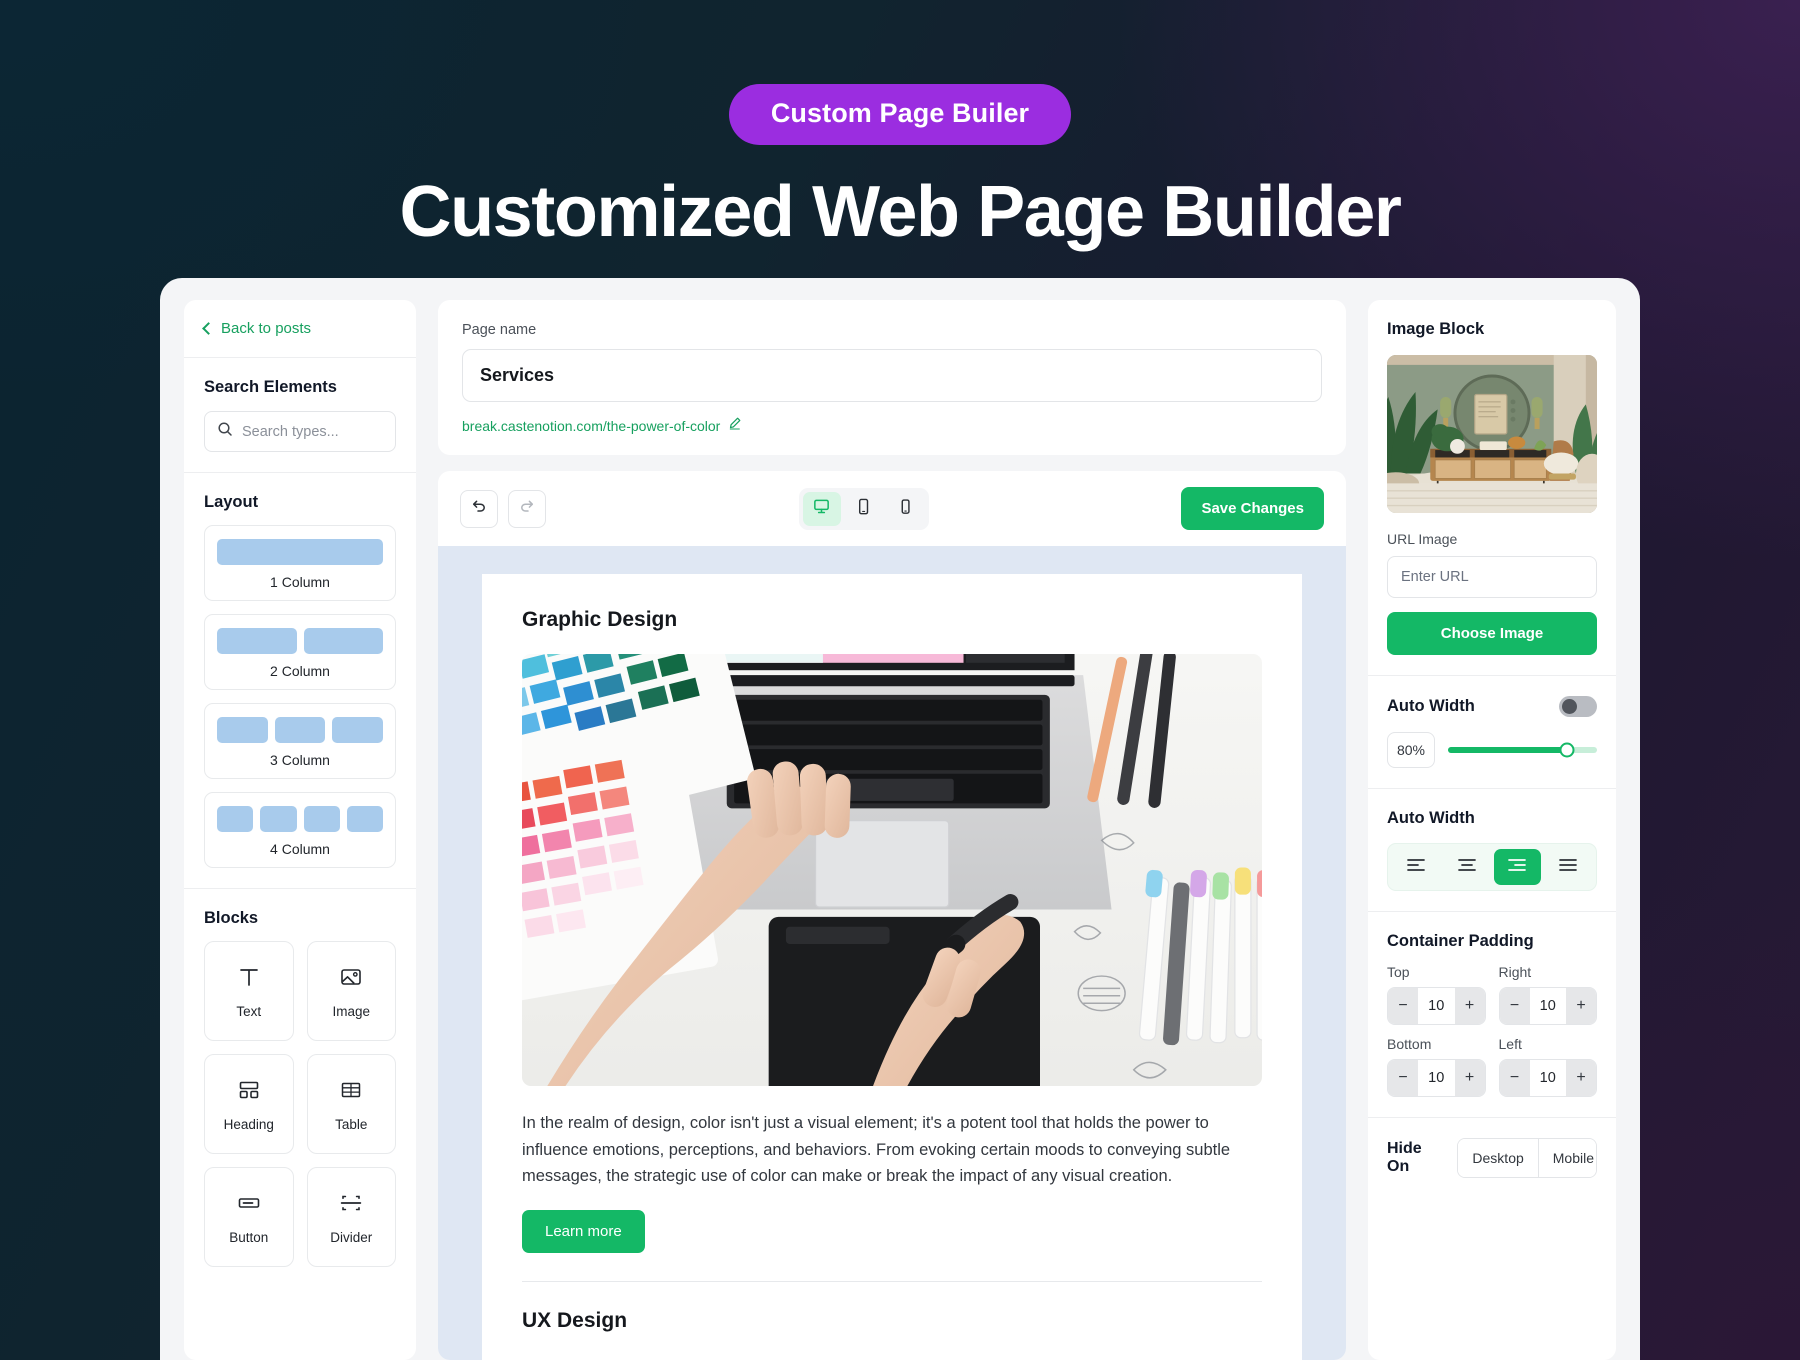 The image size is (1800, 1360). I want to click on padding-top-value: 10, so click(1436, 1006).